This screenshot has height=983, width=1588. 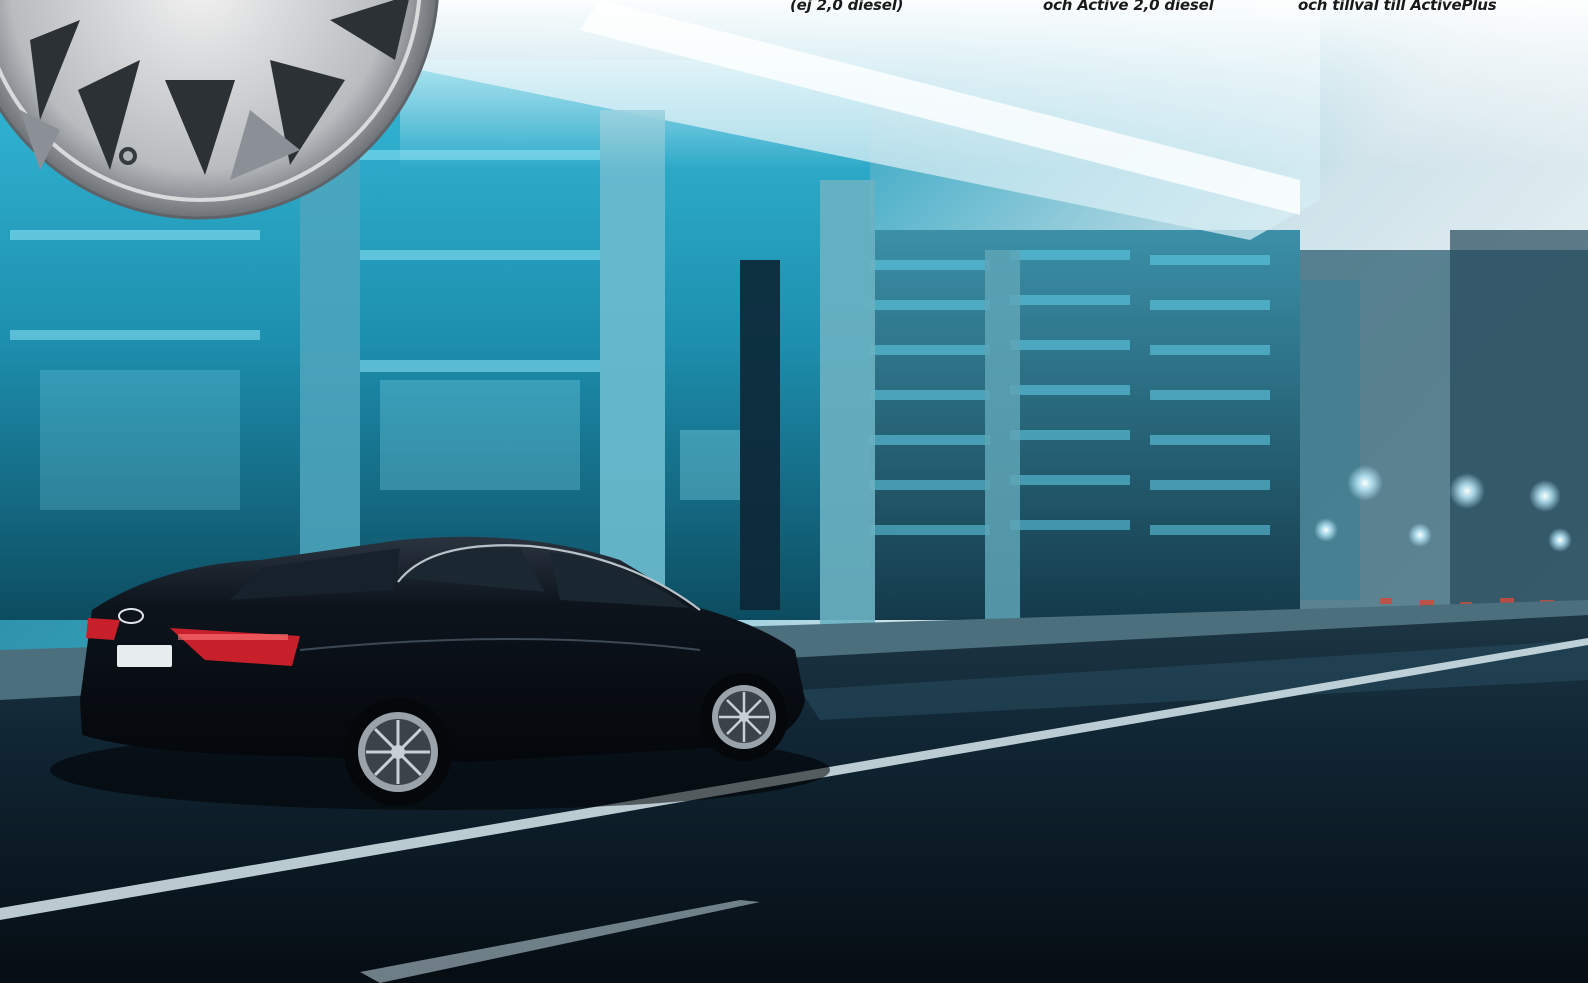 I want to click on caption-1: (ej 2,0 diesel), so click(x=847, y=7).